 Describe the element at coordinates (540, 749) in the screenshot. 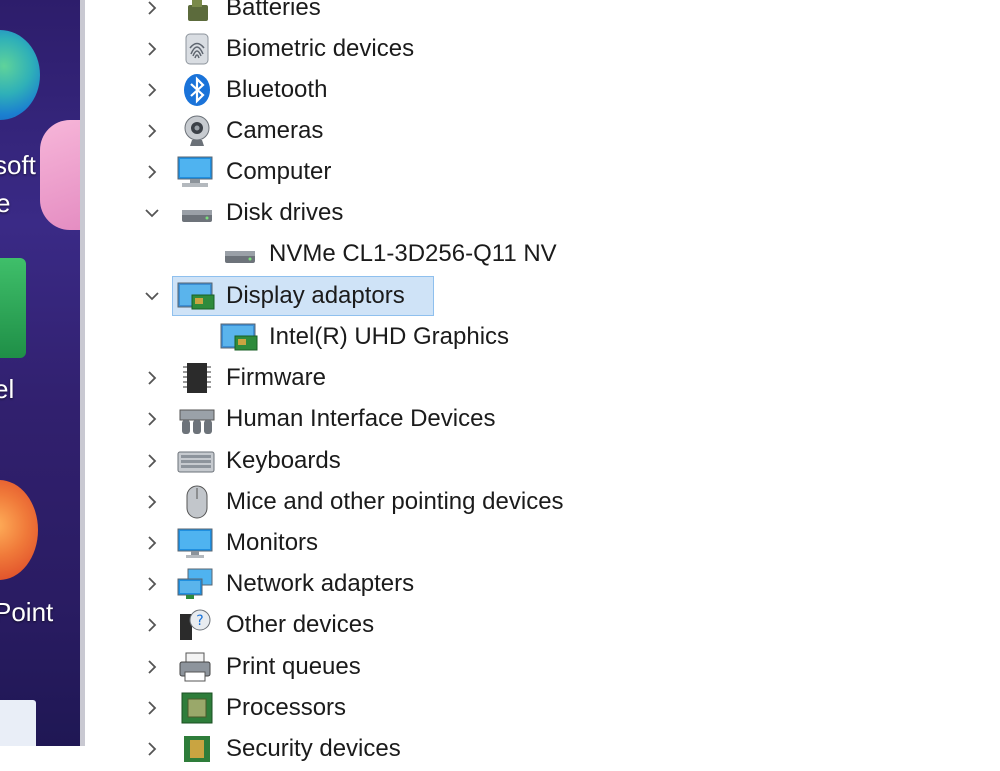

I see `tree-item-security-devices: Security devices` at that location.